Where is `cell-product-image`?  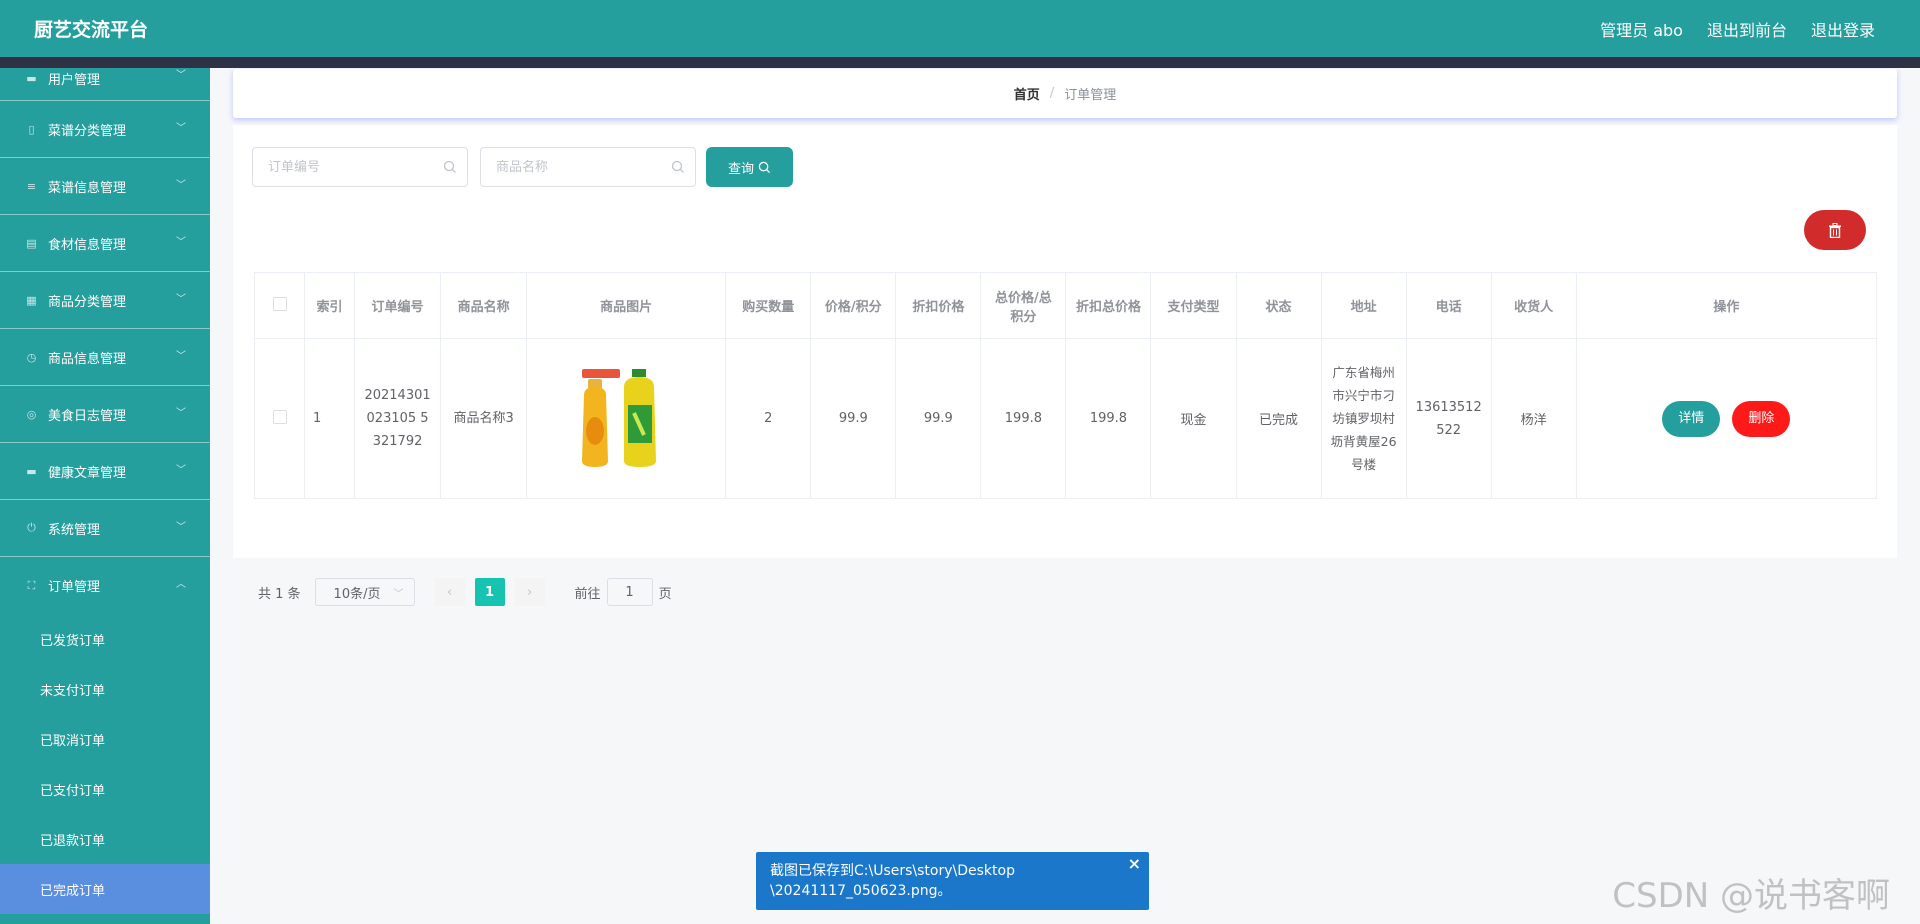
cell-product-image is located at coordinates (626, 418).